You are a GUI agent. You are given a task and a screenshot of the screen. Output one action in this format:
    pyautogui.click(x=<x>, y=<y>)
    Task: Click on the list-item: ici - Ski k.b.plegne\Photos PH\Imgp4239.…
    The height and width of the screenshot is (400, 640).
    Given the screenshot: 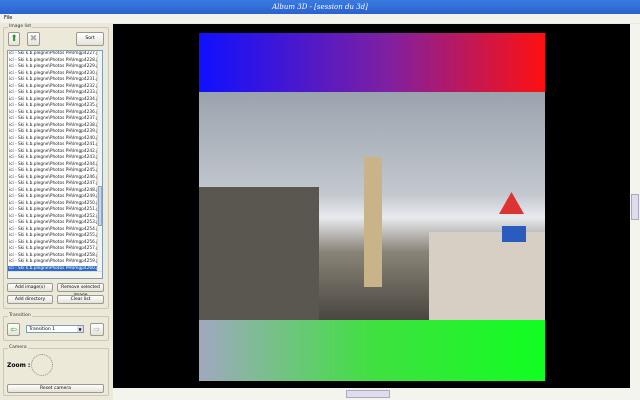 What is the action you would take?
    pyautogui.click(x=55, y=132)
    